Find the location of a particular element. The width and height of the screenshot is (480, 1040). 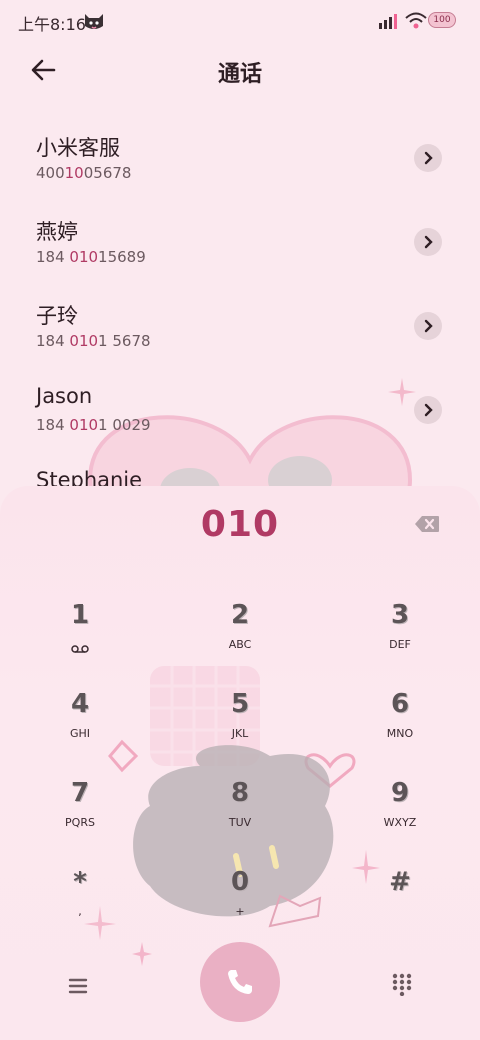

key-letters: PQRS is located at coordinates (80, 822).